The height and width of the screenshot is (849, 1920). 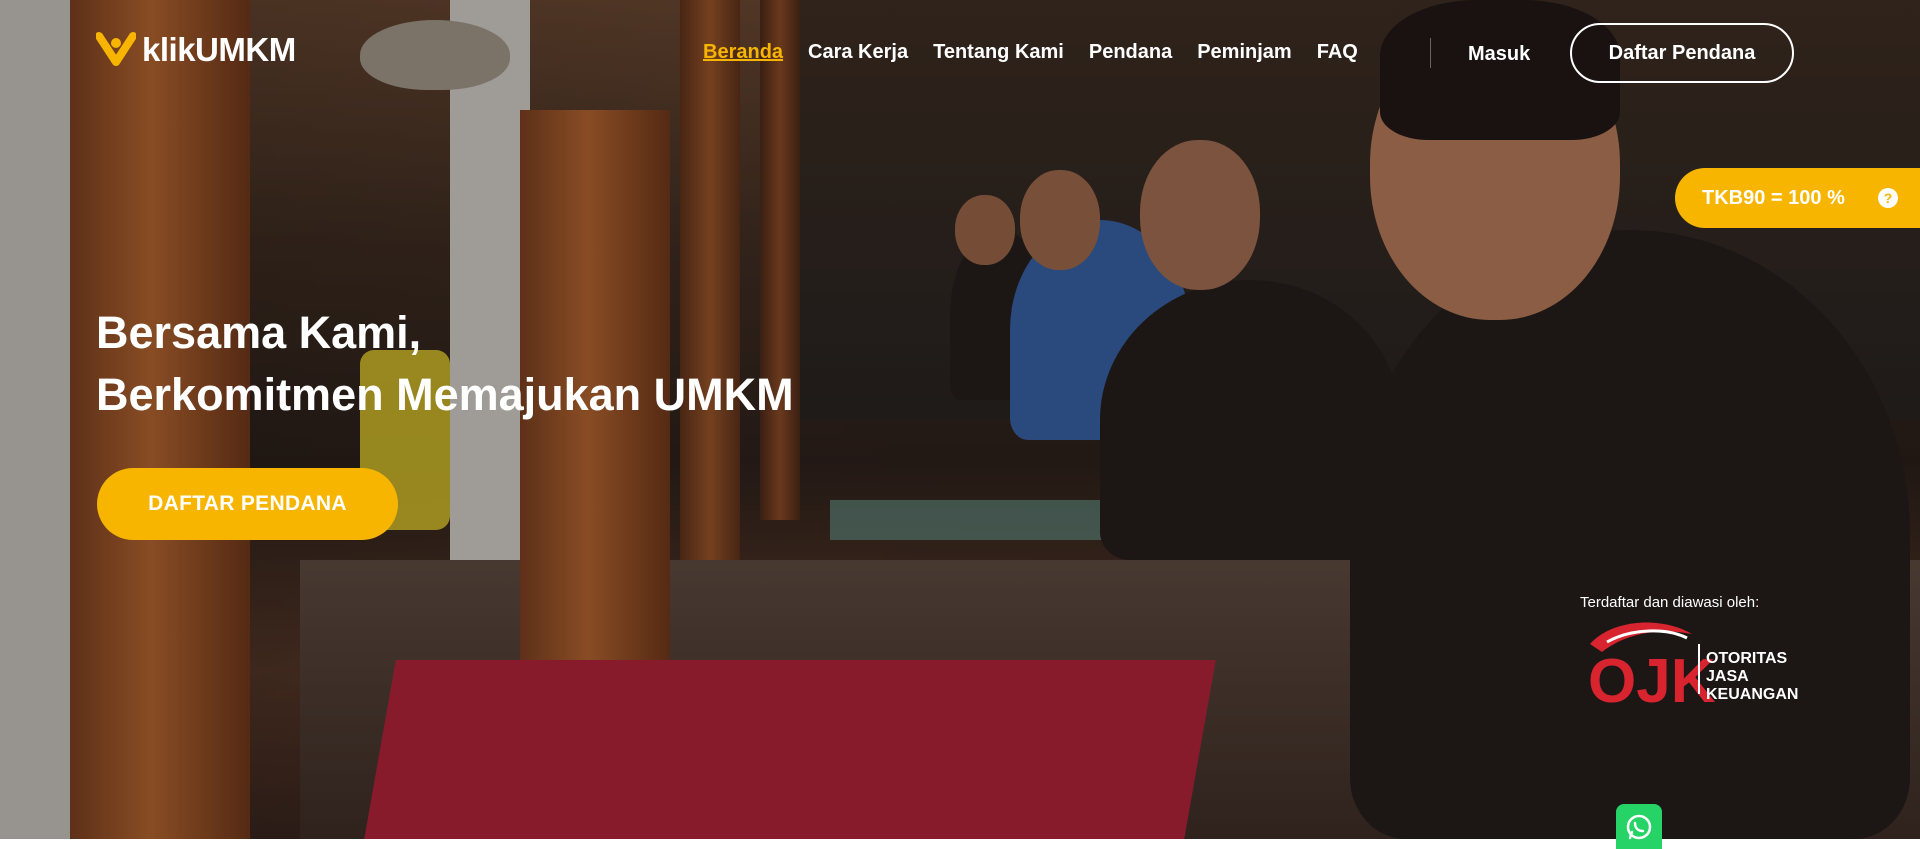 I want to click on ojk-name: OTORITAS JASA KEUANGAN, so click(x=1752, y=677).